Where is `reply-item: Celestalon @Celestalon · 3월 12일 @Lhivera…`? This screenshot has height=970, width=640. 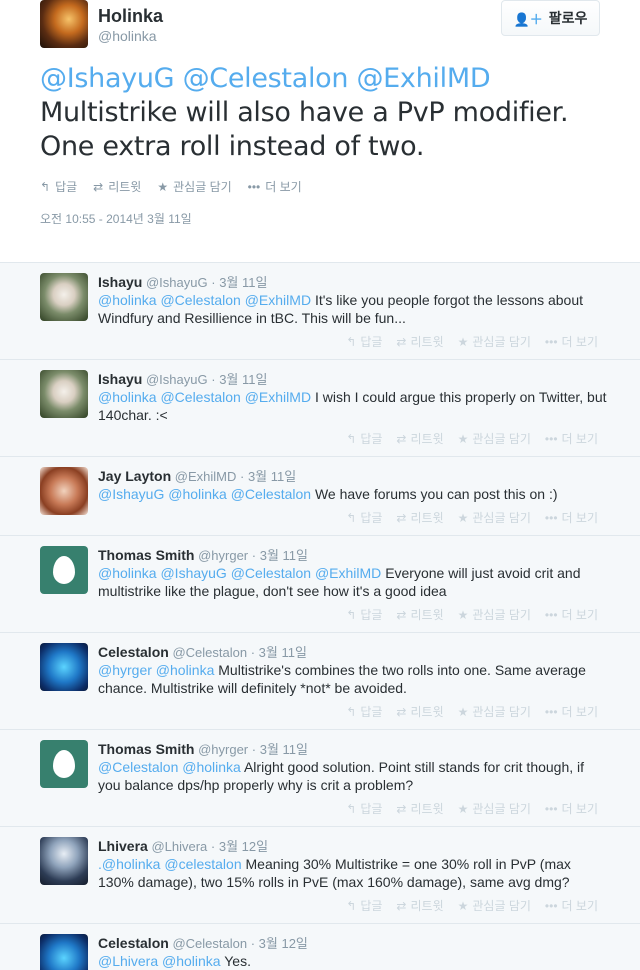
reply-item: Celestalon @Celestalon · 3월 12일 @Lhivera… is located at coordinates (320, 947).